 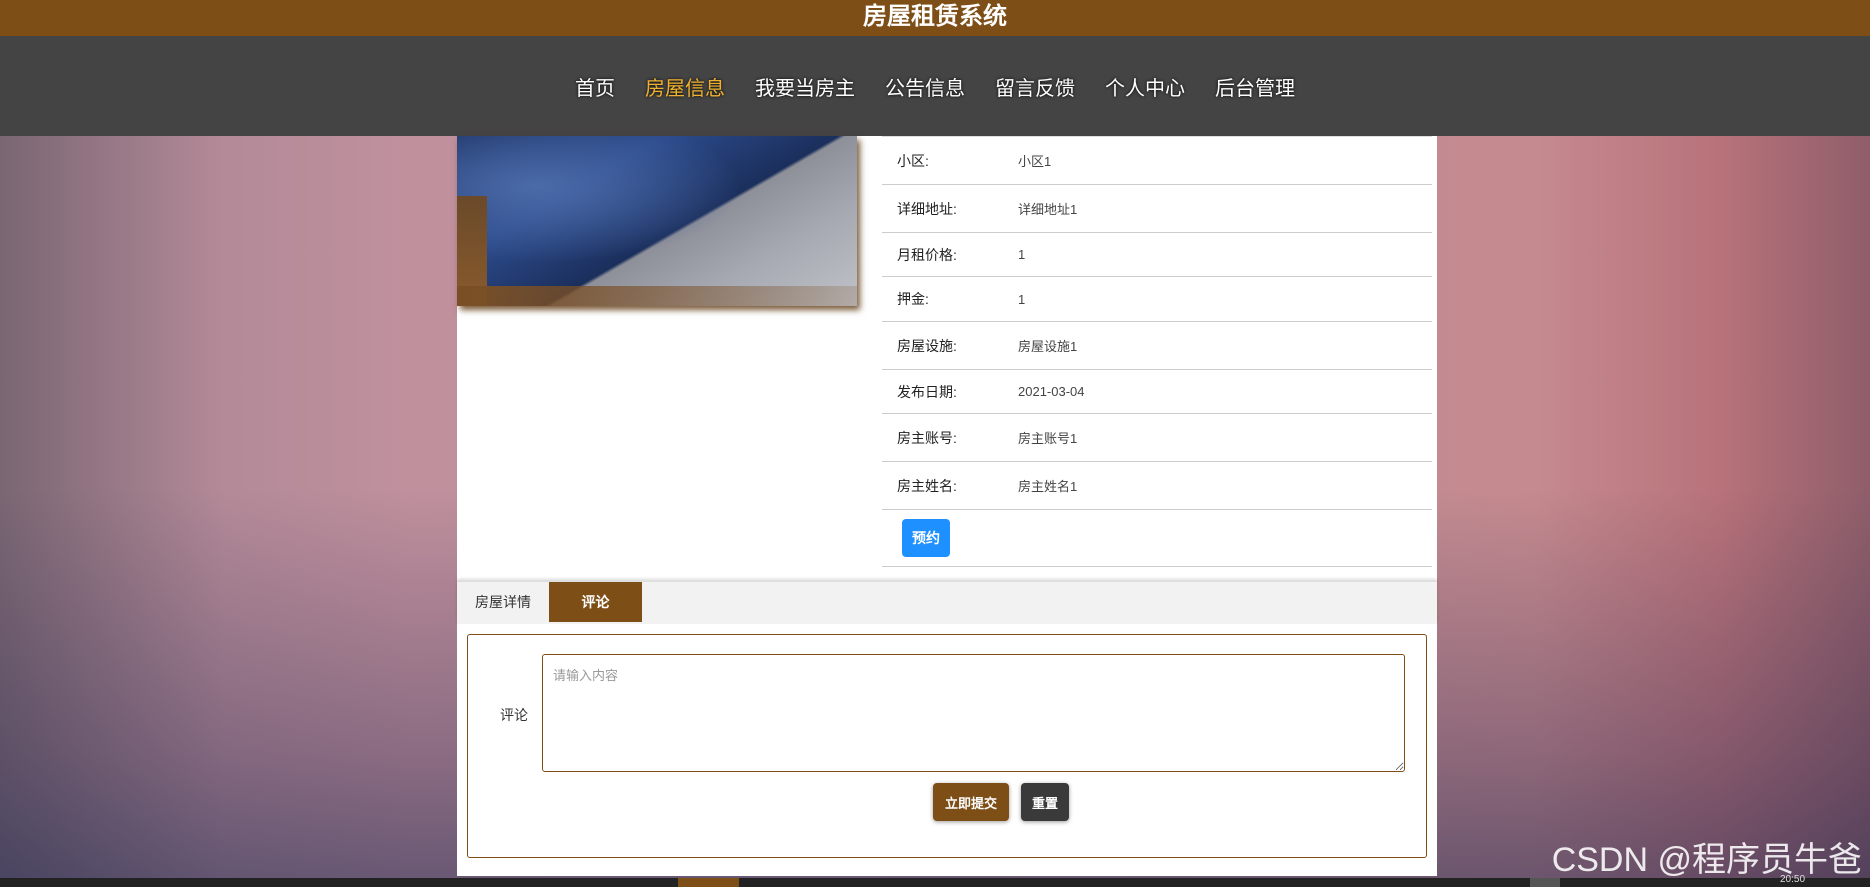 I want to click on detail-value: 详细地址1, so click(x=1048, y=209).